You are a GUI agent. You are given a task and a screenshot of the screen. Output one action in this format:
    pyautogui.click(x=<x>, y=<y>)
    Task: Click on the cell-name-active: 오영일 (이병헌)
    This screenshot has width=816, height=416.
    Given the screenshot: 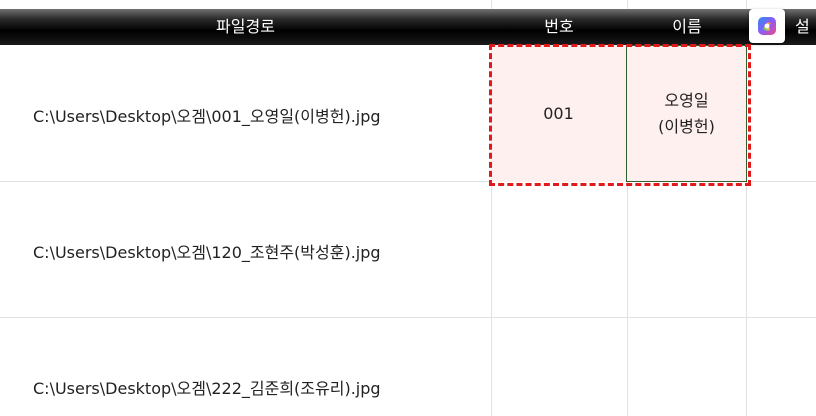 What is the action you would take?
    pyautogui.click(x=686, y=113)
    